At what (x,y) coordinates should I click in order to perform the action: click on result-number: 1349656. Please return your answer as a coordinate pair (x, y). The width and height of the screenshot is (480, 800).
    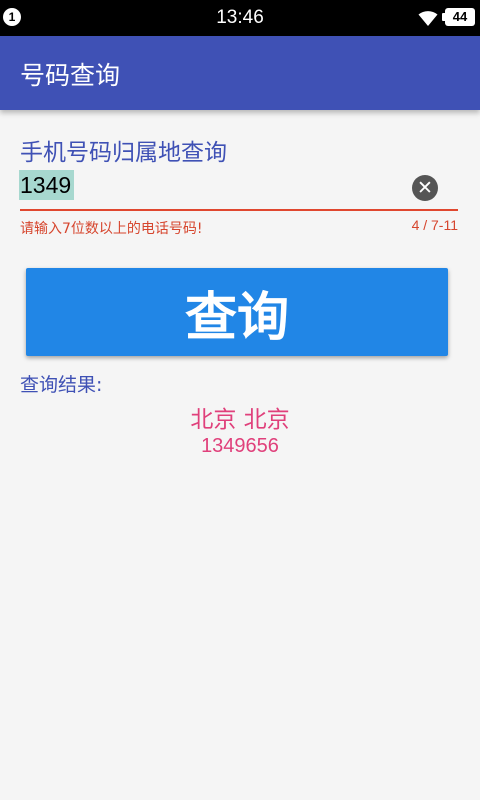
    Looking at the image, I should click on (240, 446).